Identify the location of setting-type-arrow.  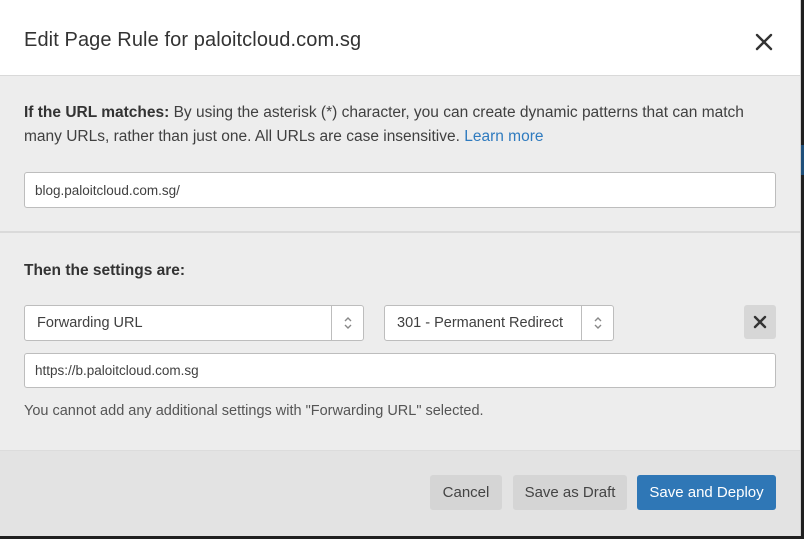
(347, 323).